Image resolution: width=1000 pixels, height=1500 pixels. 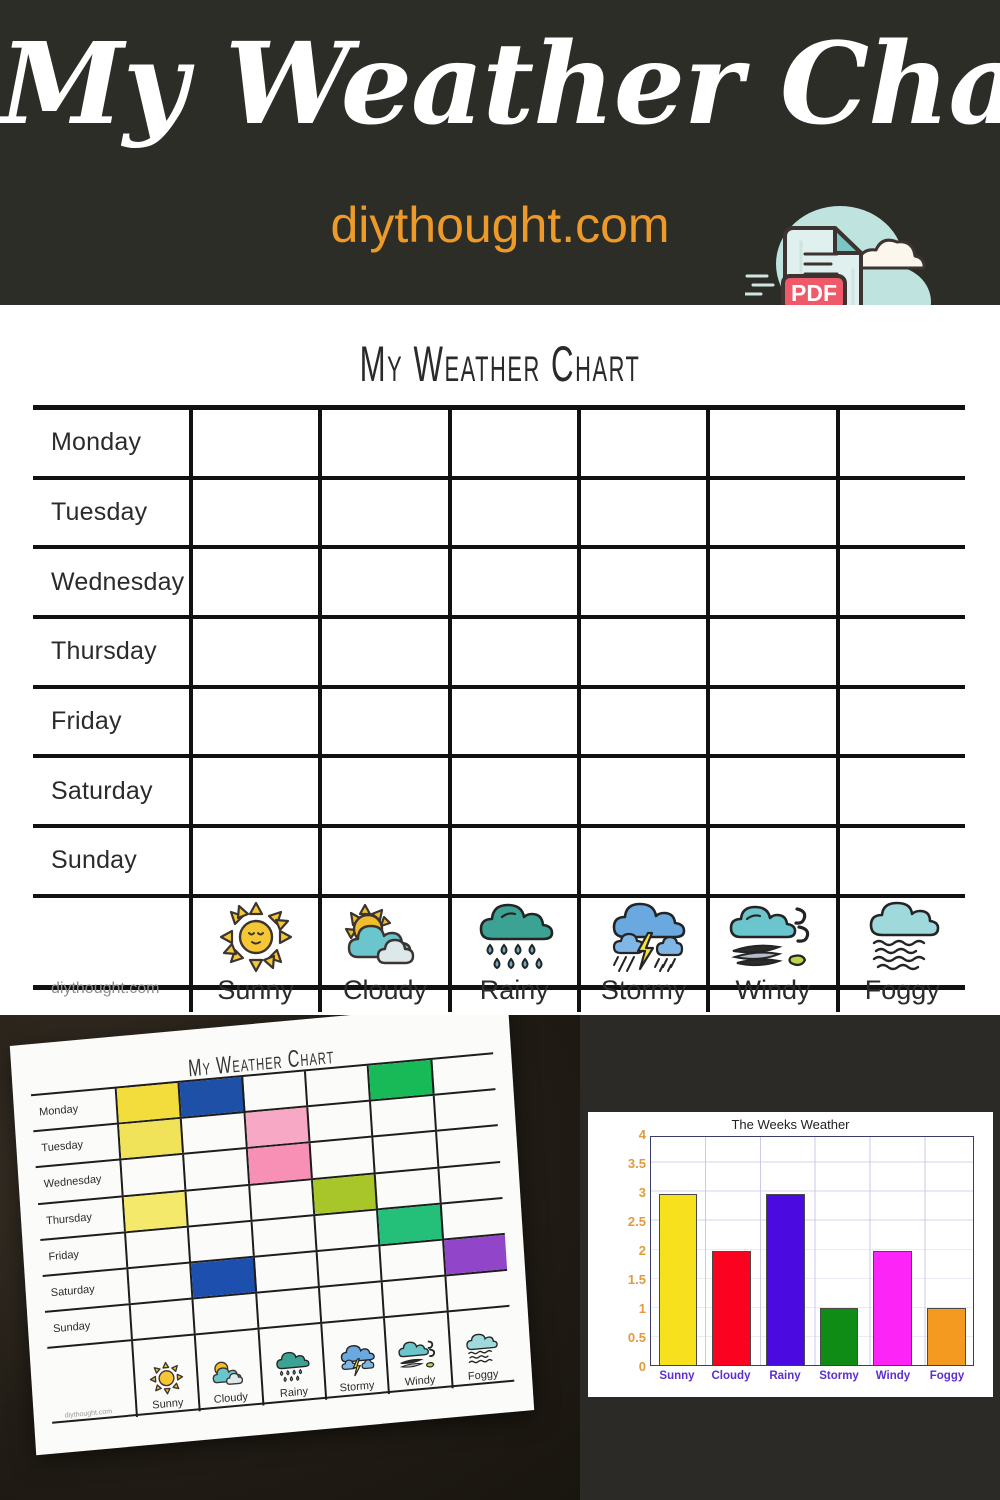 What do you see at coordinates (387, 721) in the screenshot?
I see `grid-cell-friday-cloudy` at bounding box center [387, 721].